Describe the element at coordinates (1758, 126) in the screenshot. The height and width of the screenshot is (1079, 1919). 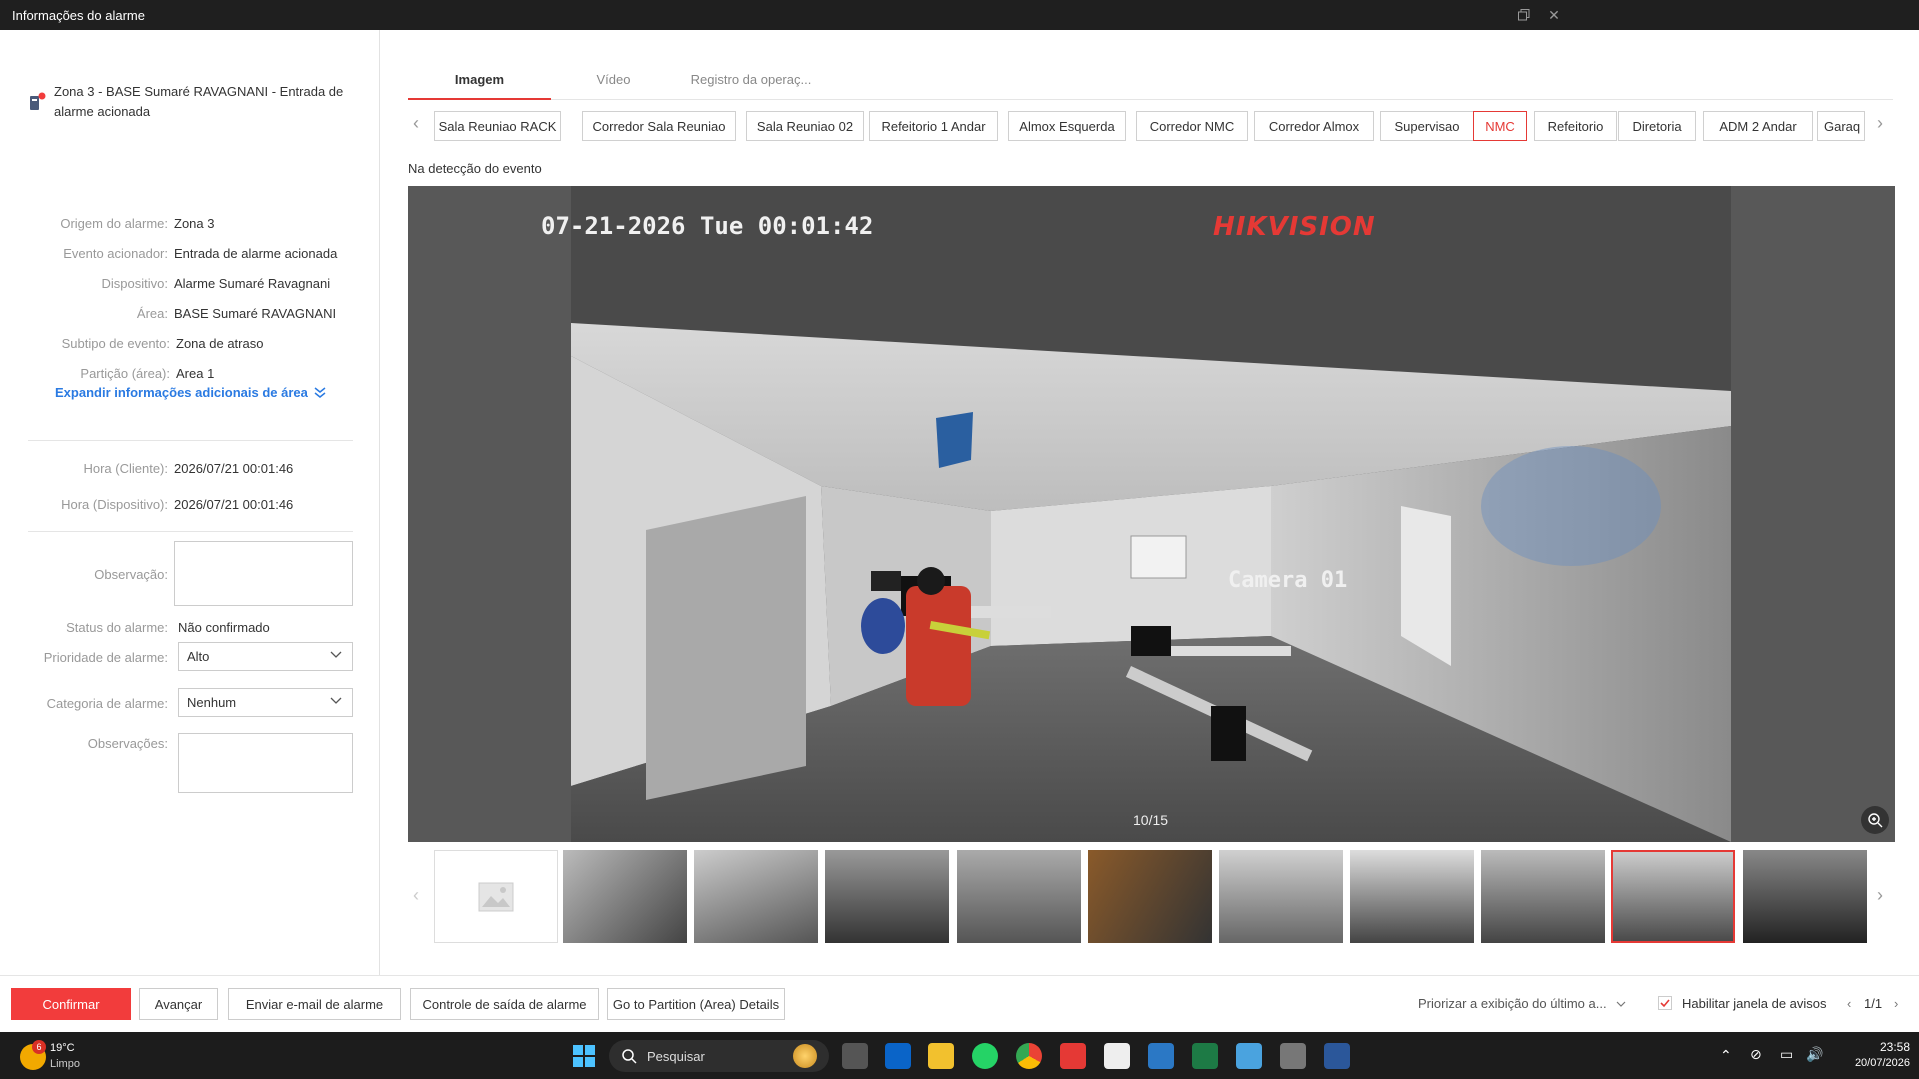
I see `camera-item: ADM 2 Andar` at that location.